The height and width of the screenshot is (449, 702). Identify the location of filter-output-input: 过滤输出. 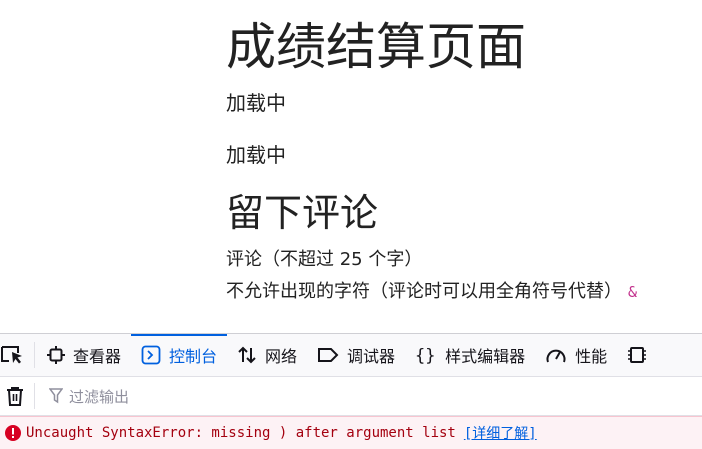
(89, 396).